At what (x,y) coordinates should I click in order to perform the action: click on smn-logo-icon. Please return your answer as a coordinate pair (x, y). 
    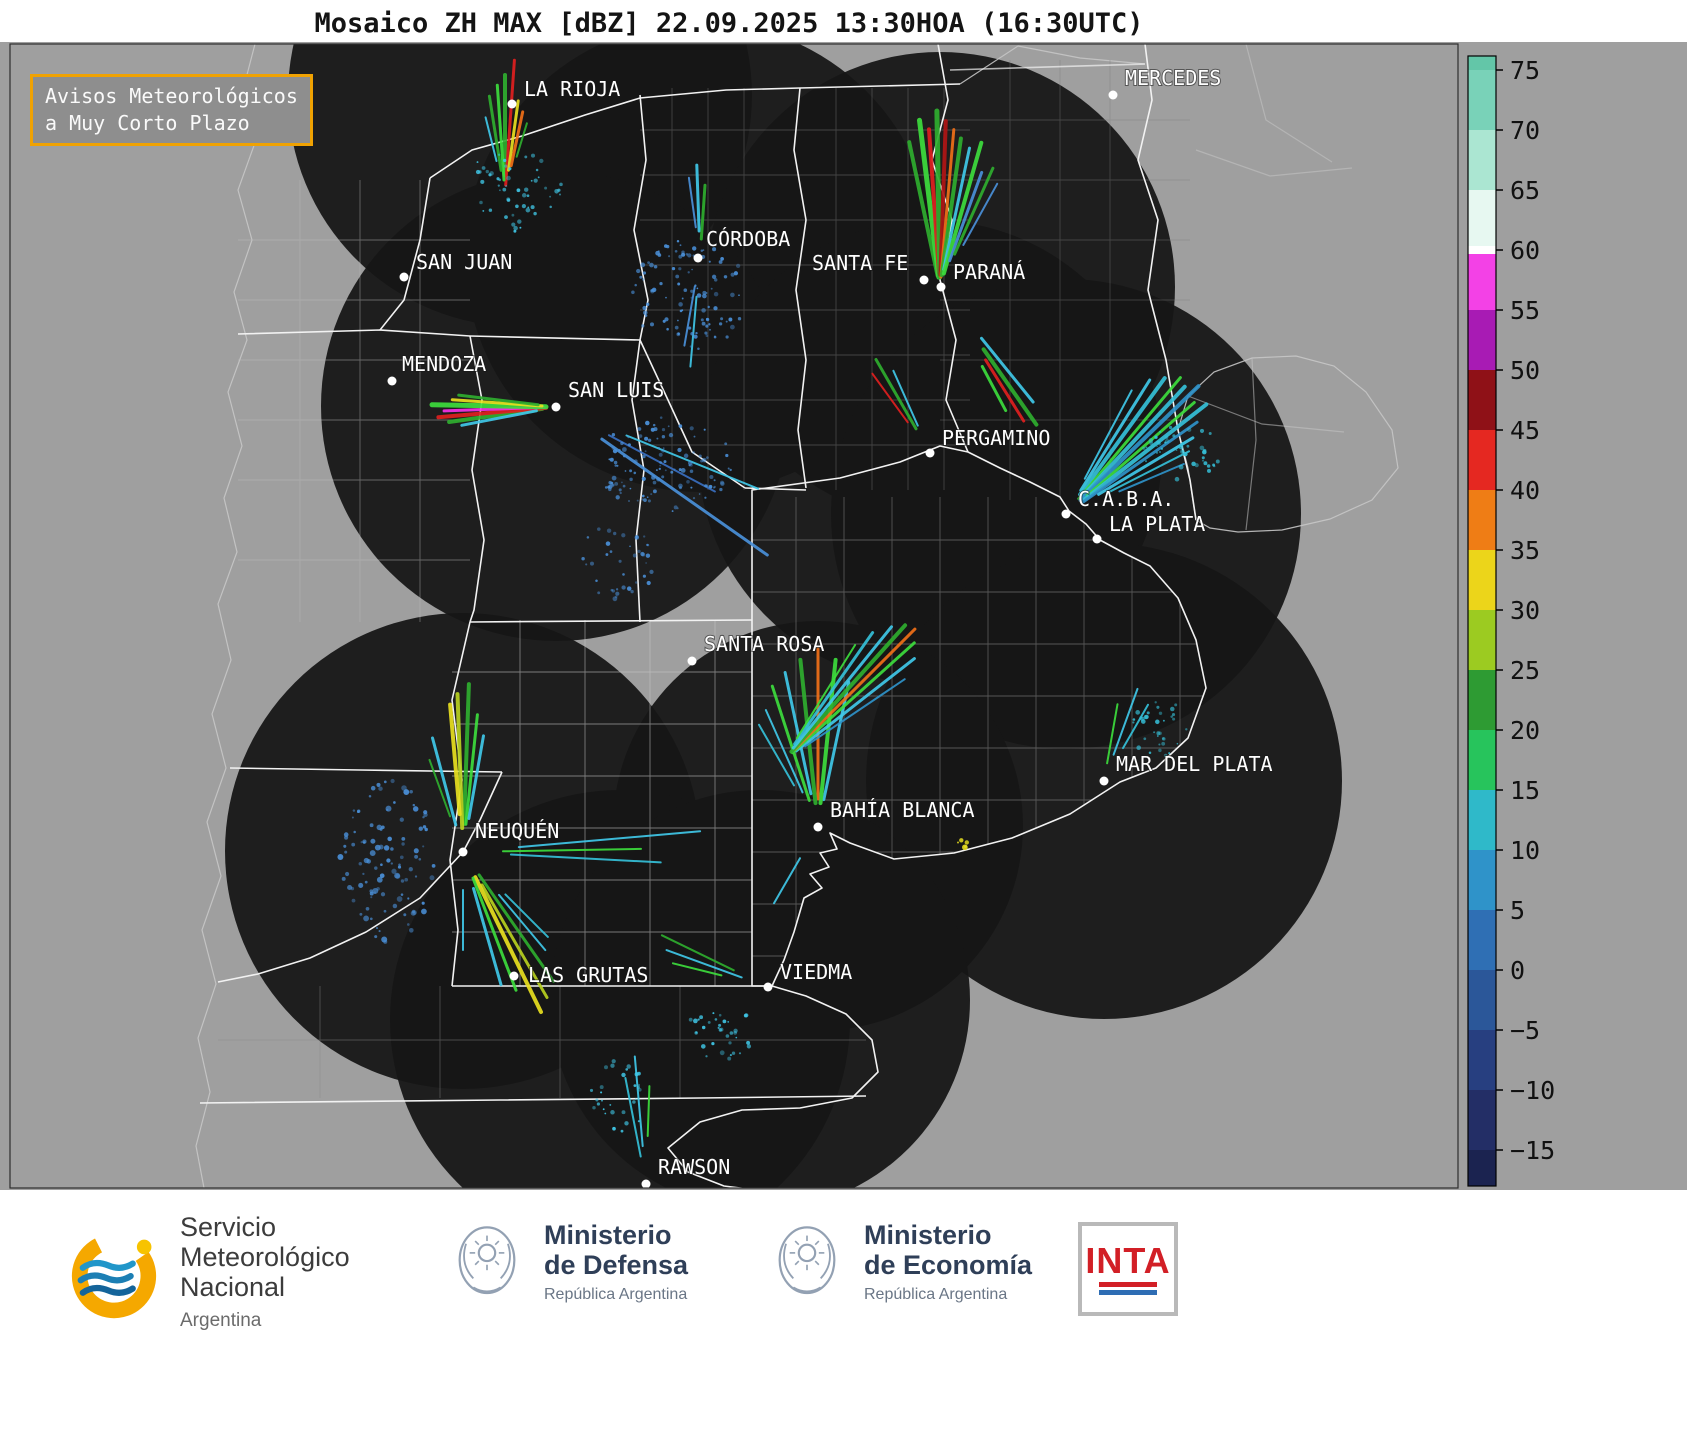
    Looking at the image, I should click on (114, 1276).